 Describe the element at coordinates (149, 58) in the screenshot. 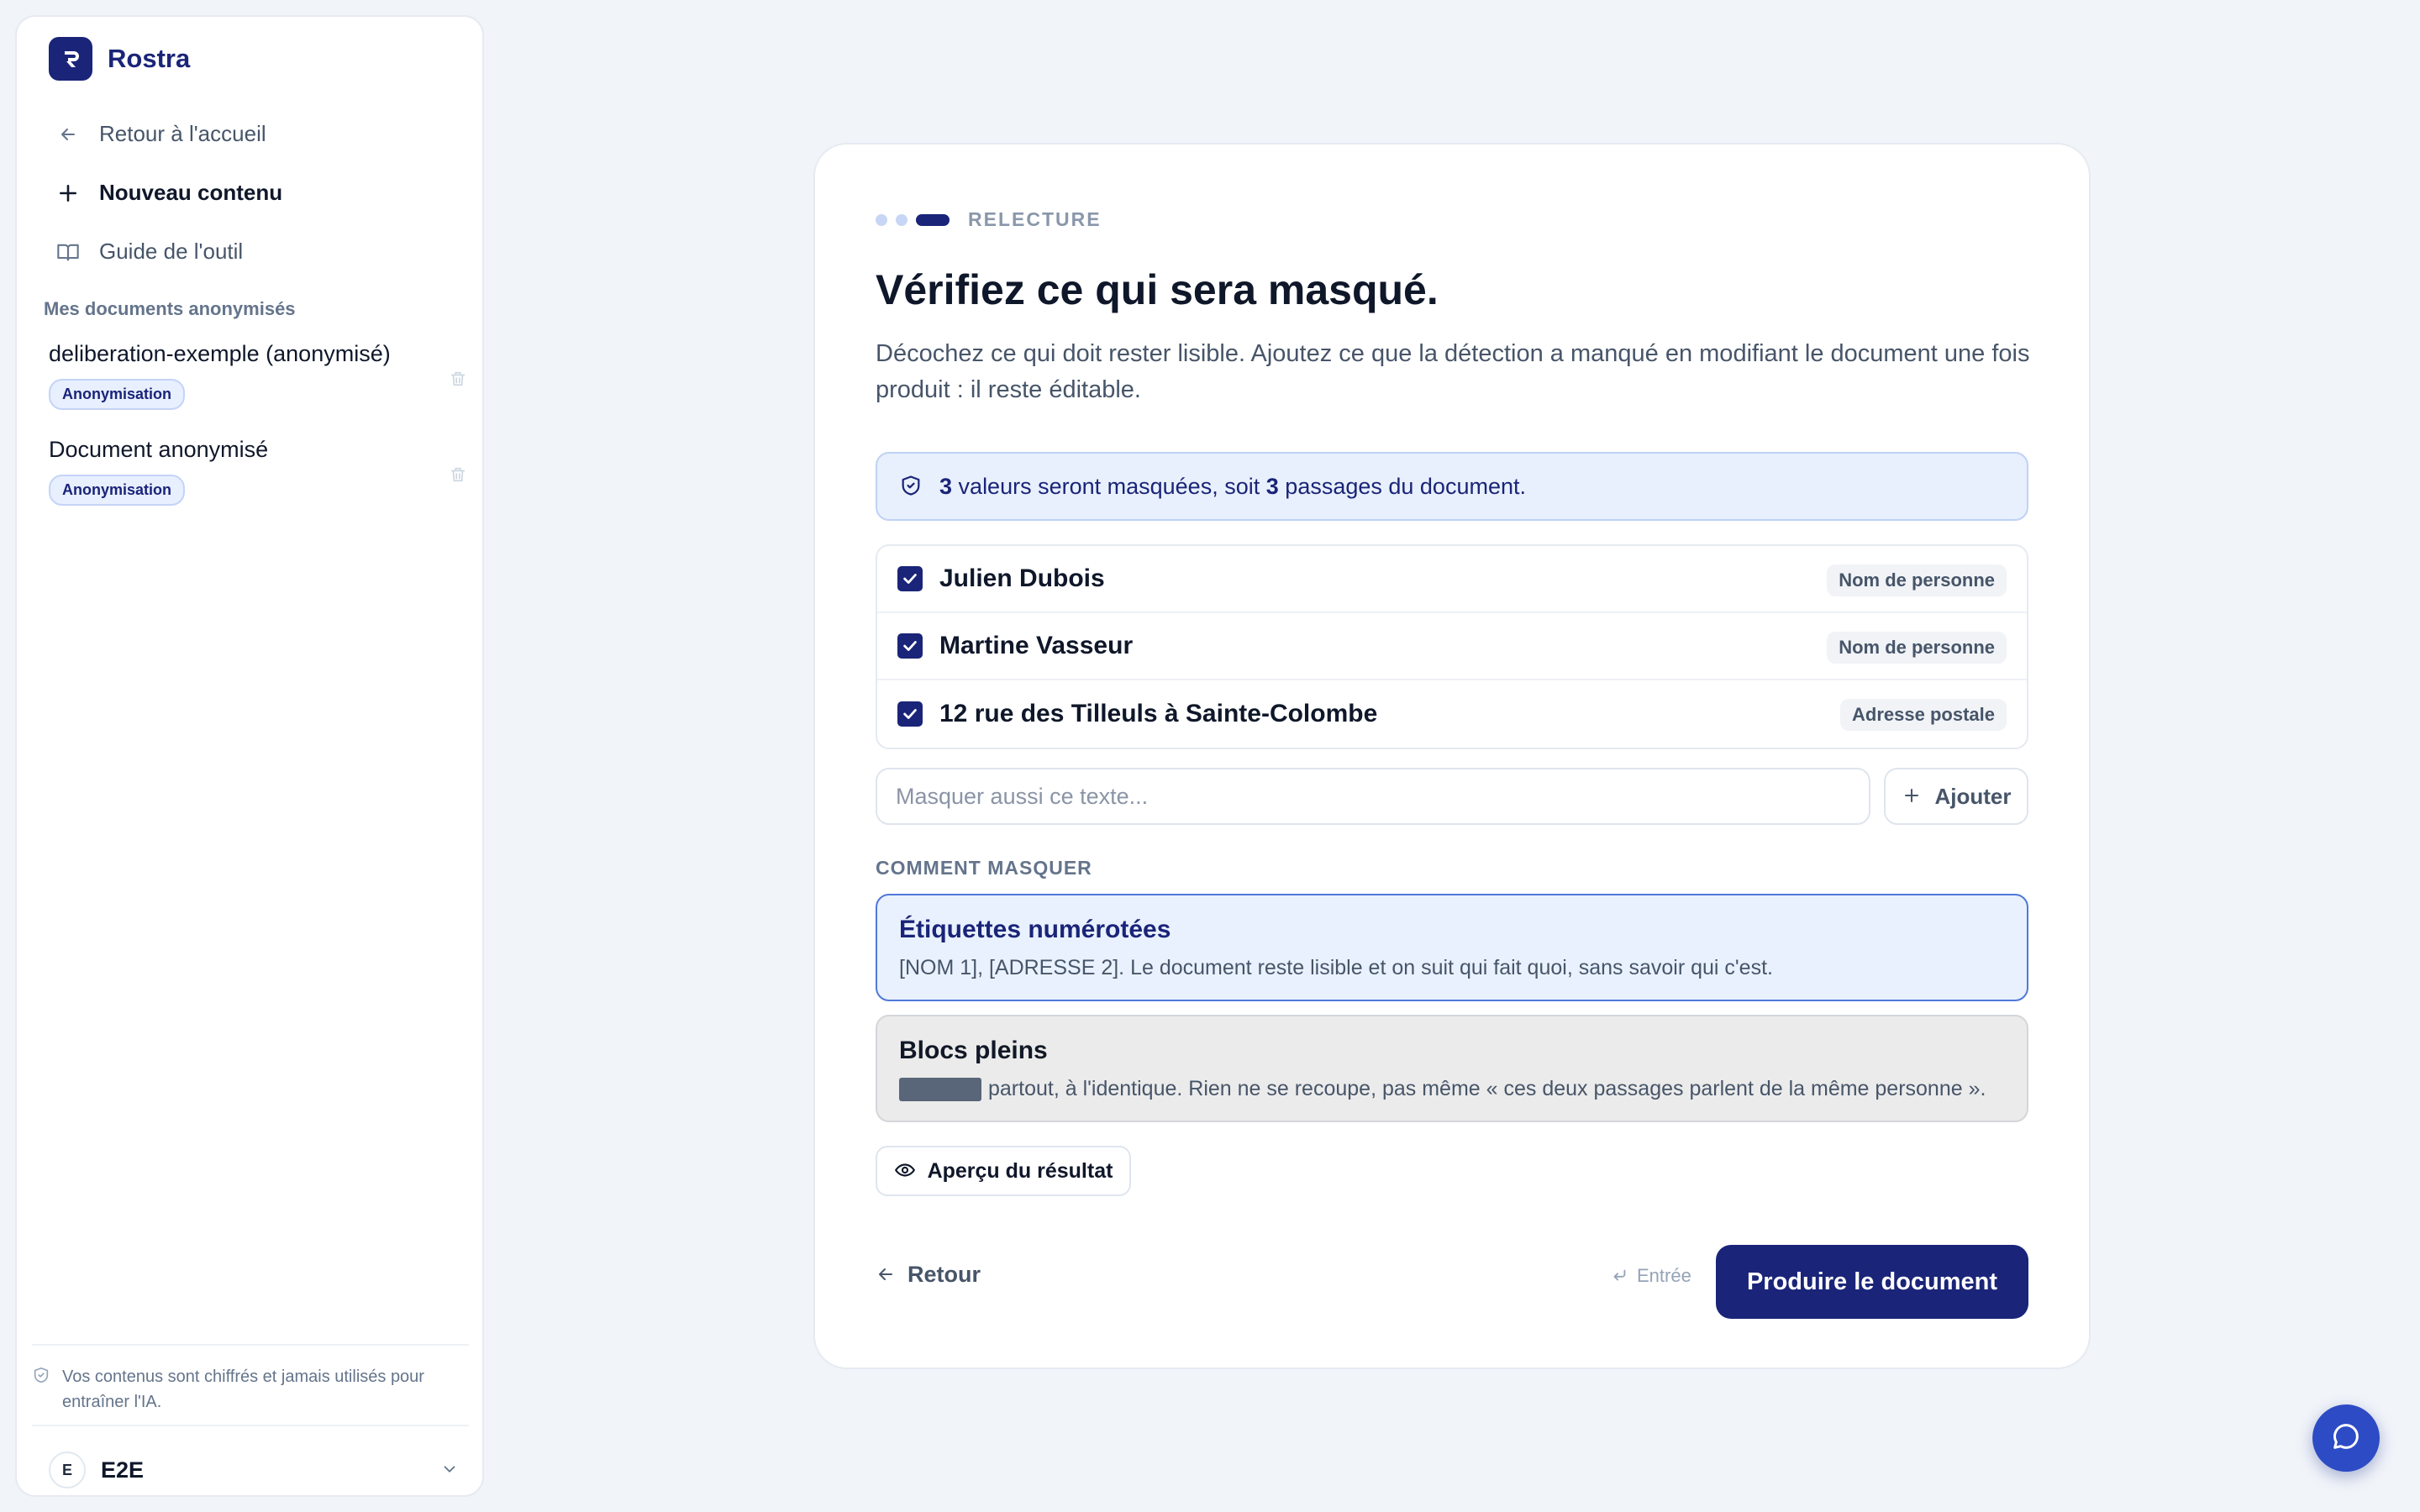

I see `brand-name: Rostra` at that location.